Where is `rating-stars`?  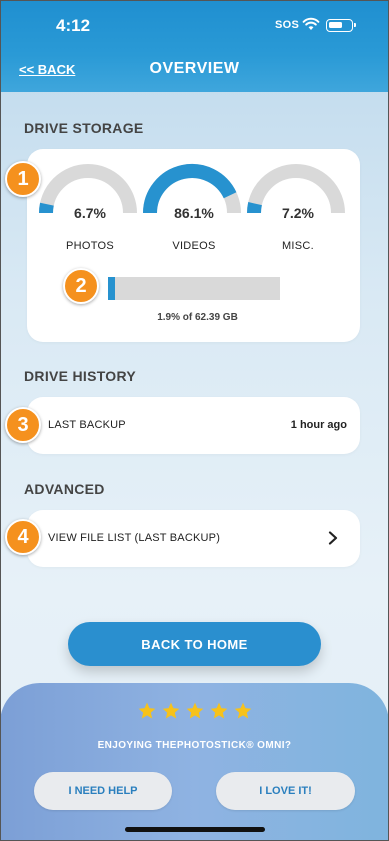
rating-stars is located at coordinates (194, 711).